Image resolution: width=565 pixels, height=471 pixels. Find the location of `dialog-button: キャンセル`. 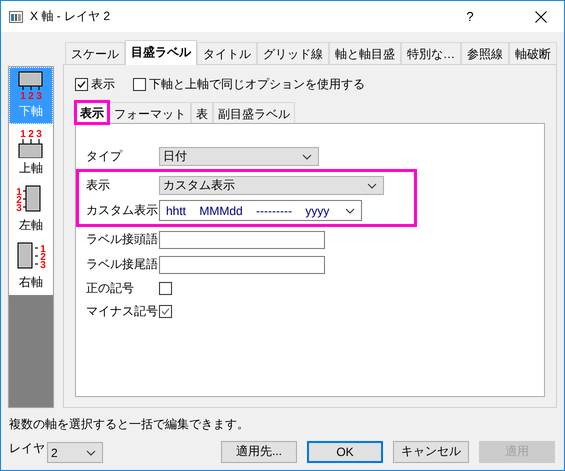

dialog-button: キャンセル is located at coordinates (431, 451).